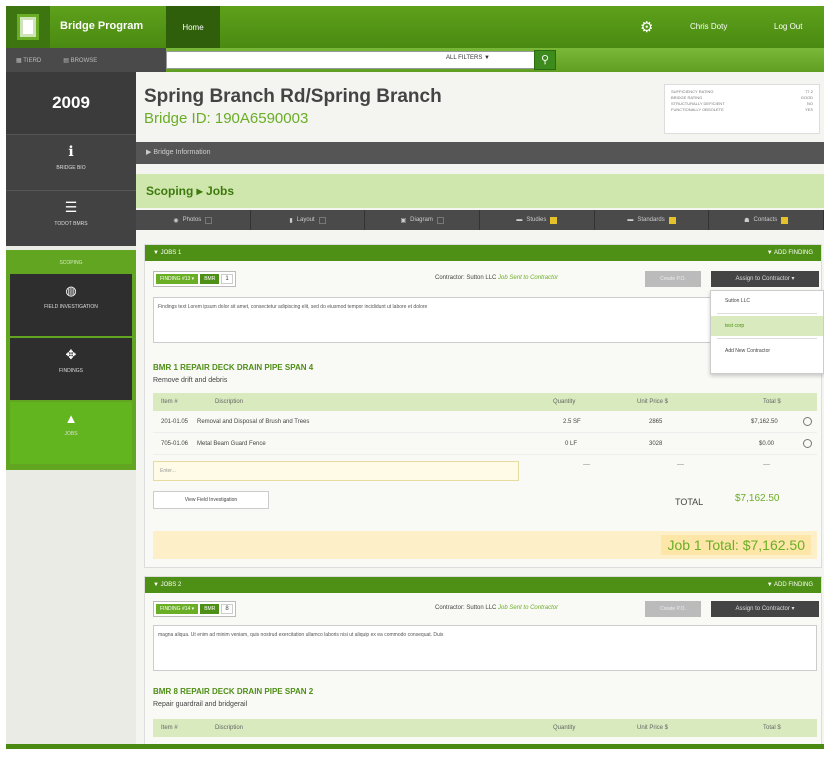 This screenshot has height=757, width=830. What do you see at coordinates (767, 326) in the screenshot?
I see `dropdown-item-test-corp: test corp` at bounding box center [767, 326].